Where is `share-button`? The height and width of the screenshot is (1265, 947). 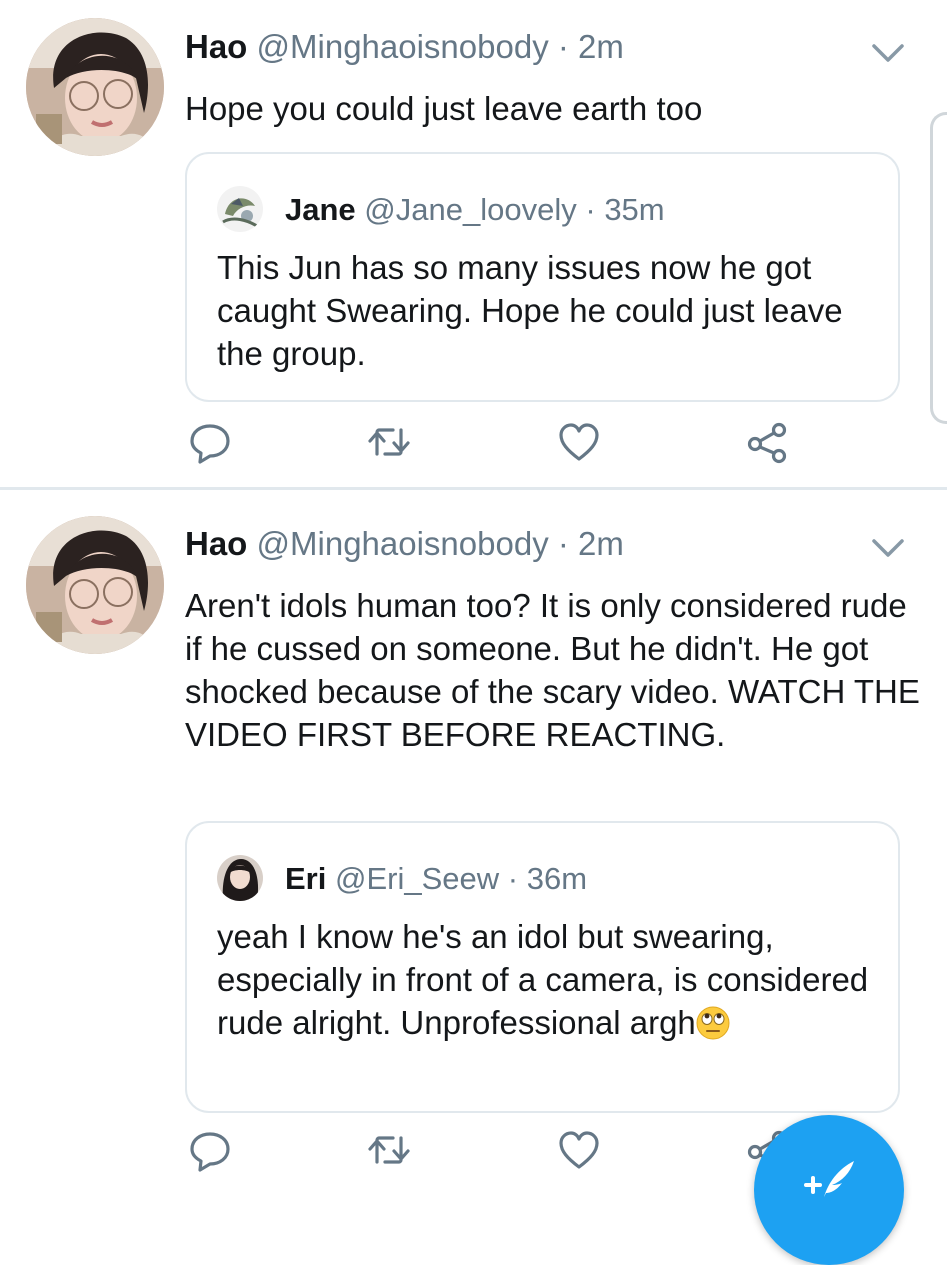
share-button is located at coordinates (767, 442).